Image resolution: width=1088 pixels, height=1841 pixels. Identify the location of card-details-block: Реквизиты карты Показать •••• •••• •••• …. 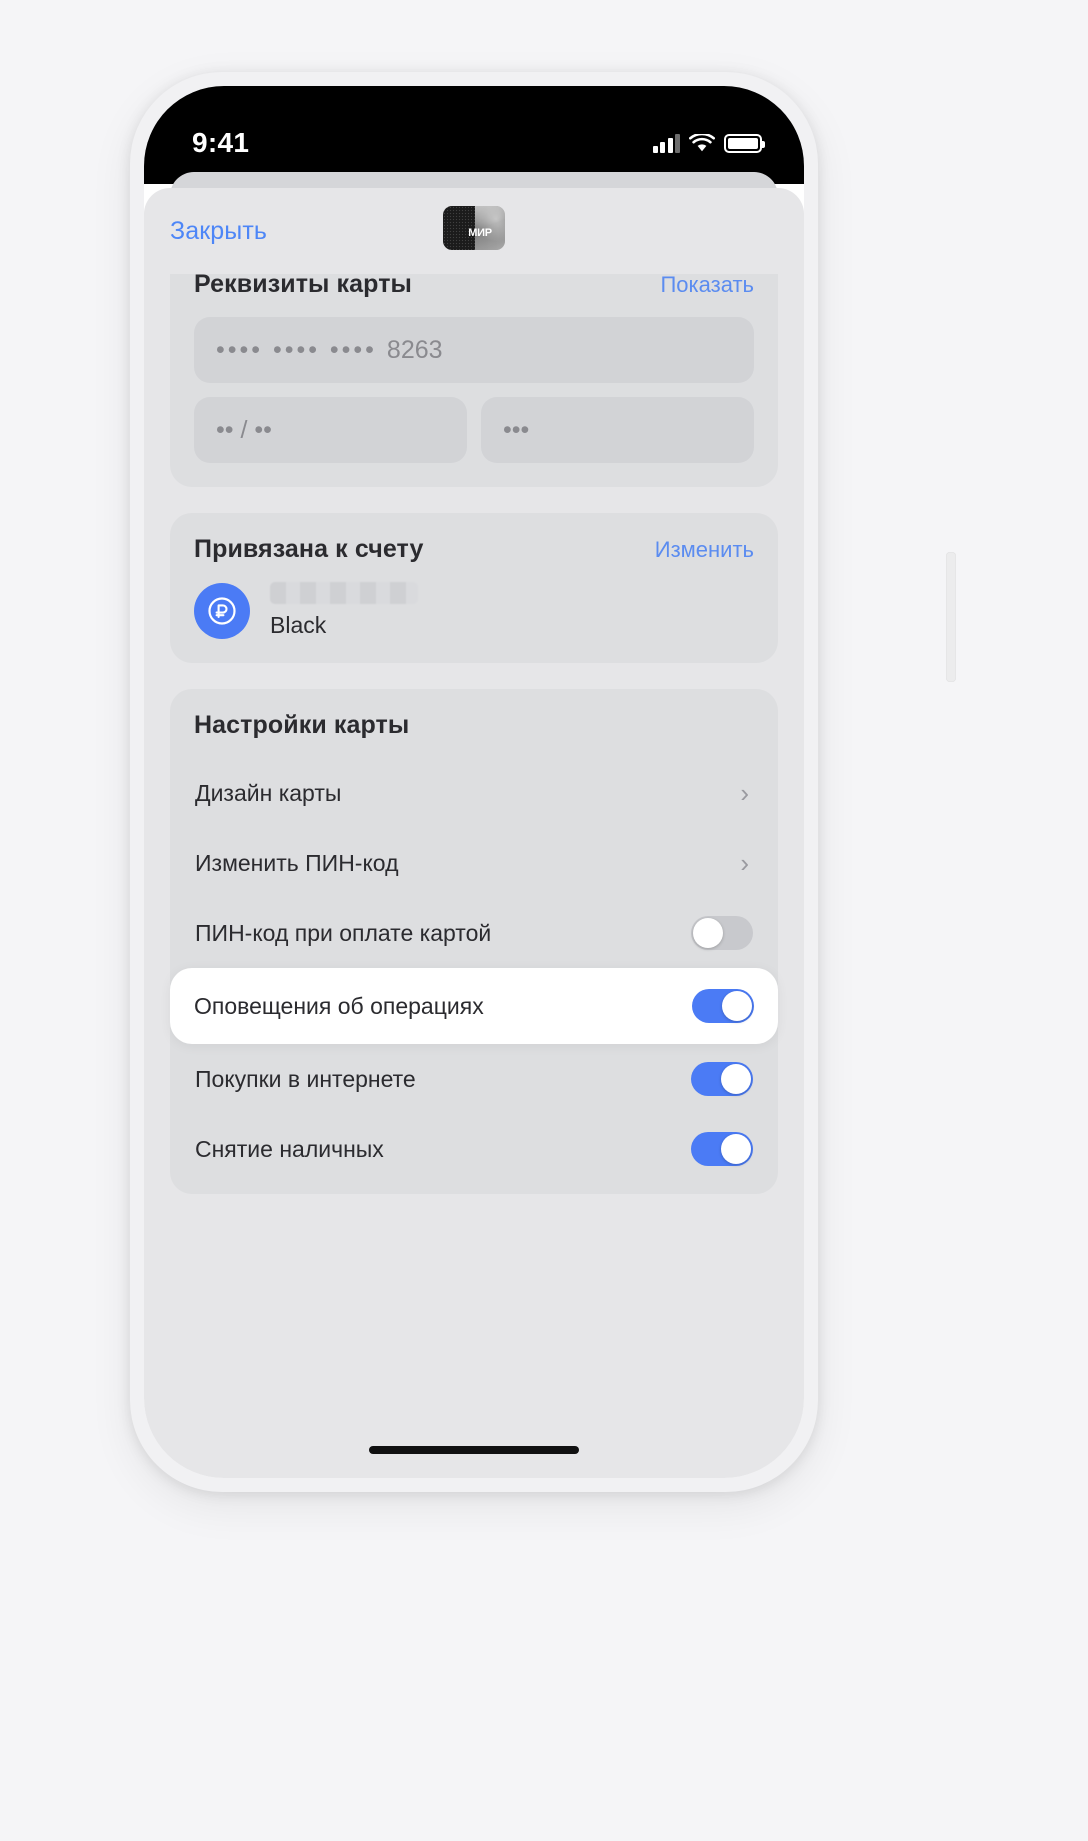
(474, 380).